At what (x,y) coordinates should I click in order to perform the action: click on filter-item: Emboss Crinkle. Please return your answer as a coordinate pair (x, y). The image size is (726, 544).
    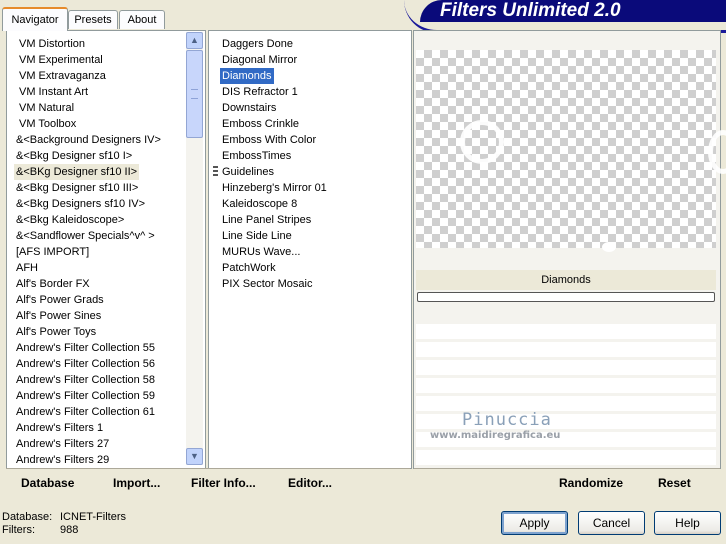
    Looking at the image, I should click on (260, 124).